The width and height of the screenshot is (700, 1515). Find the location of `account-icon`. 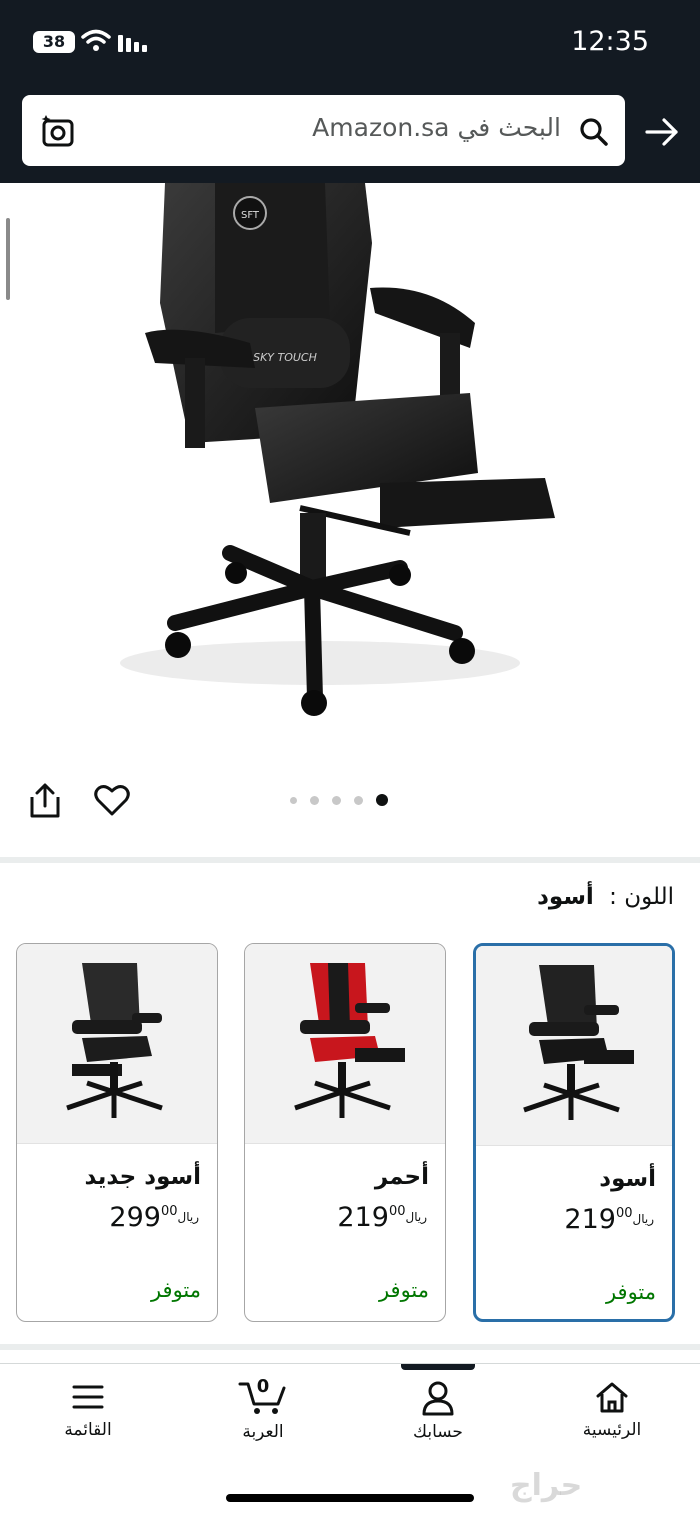

account-icon is located at coordinates (438, 1398).